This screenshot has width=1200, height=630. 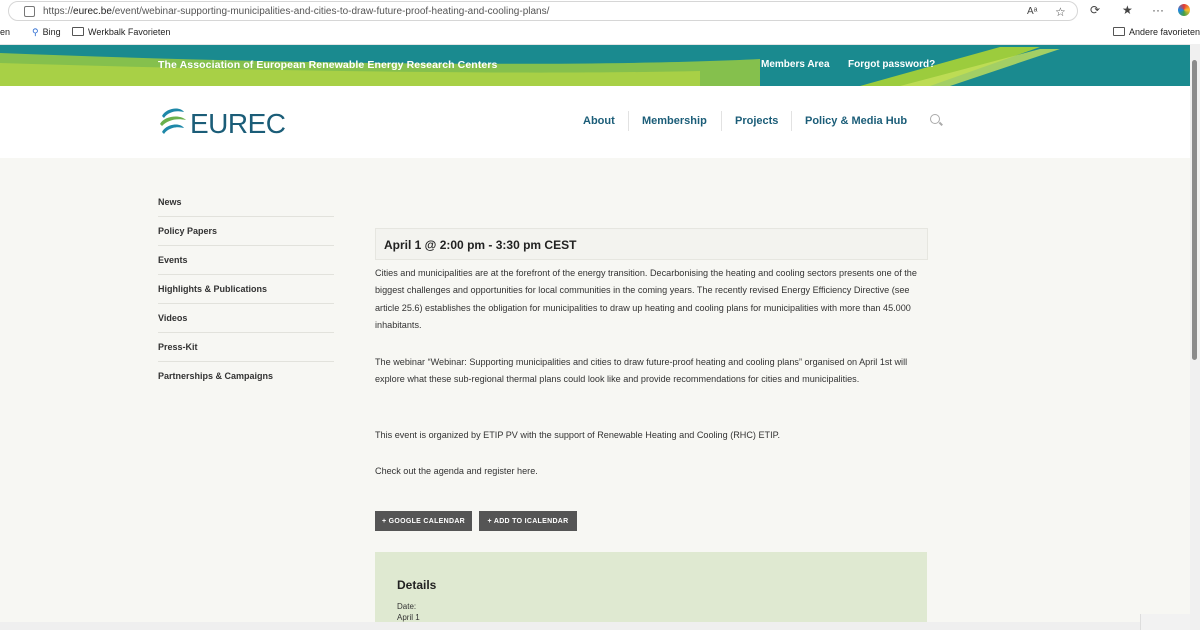 I want to click on add-to-icalendar-button: + ADD TO ICALENDAR, so click(x=528, y=521).